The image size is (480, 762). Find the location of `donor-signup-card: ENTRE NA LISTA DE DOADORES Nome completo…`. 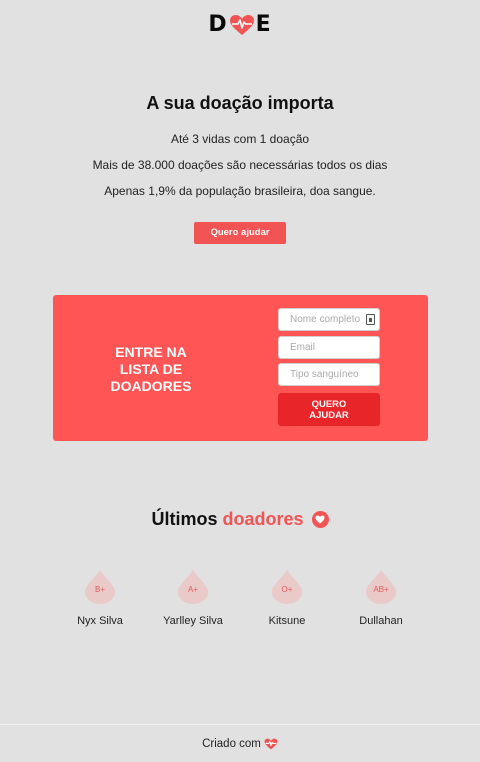

donor-signup-card: ENTRE NA LISTA DE DOADORES Nome completo… is located at coordinates (240, 368).